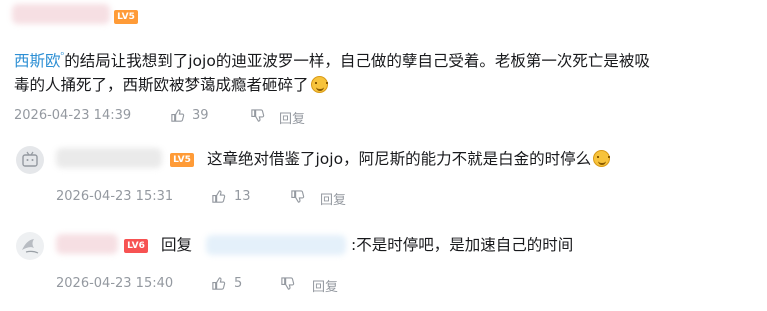  Describe the element at coordinates (37, 61) in the screenshot. I see `mention-link: 西斯欧` at that location.